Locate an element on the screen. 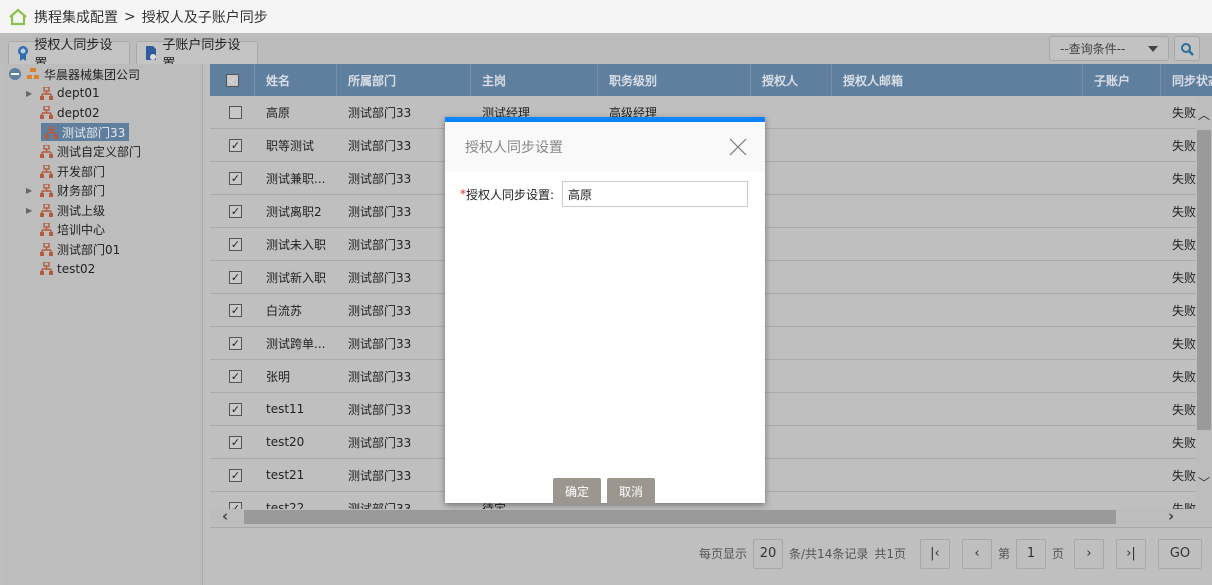 This screenshot has height=585, width=1212. tree-node: test02 is located at coordinates (60, 269).